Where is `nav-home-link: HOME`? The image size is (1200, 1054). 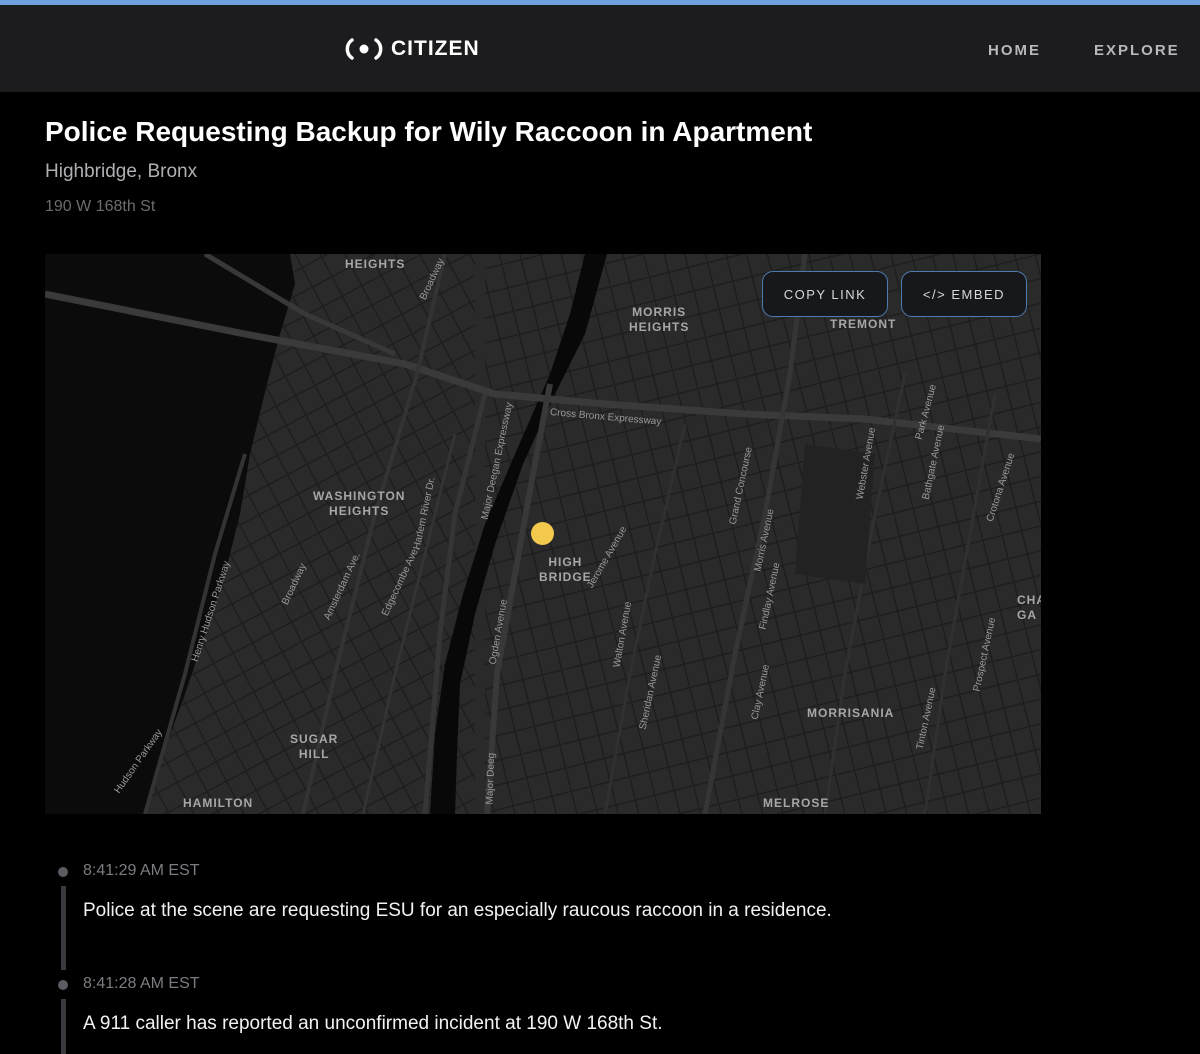 nav-home-link: HOME is located at coordinates (1014, 50).